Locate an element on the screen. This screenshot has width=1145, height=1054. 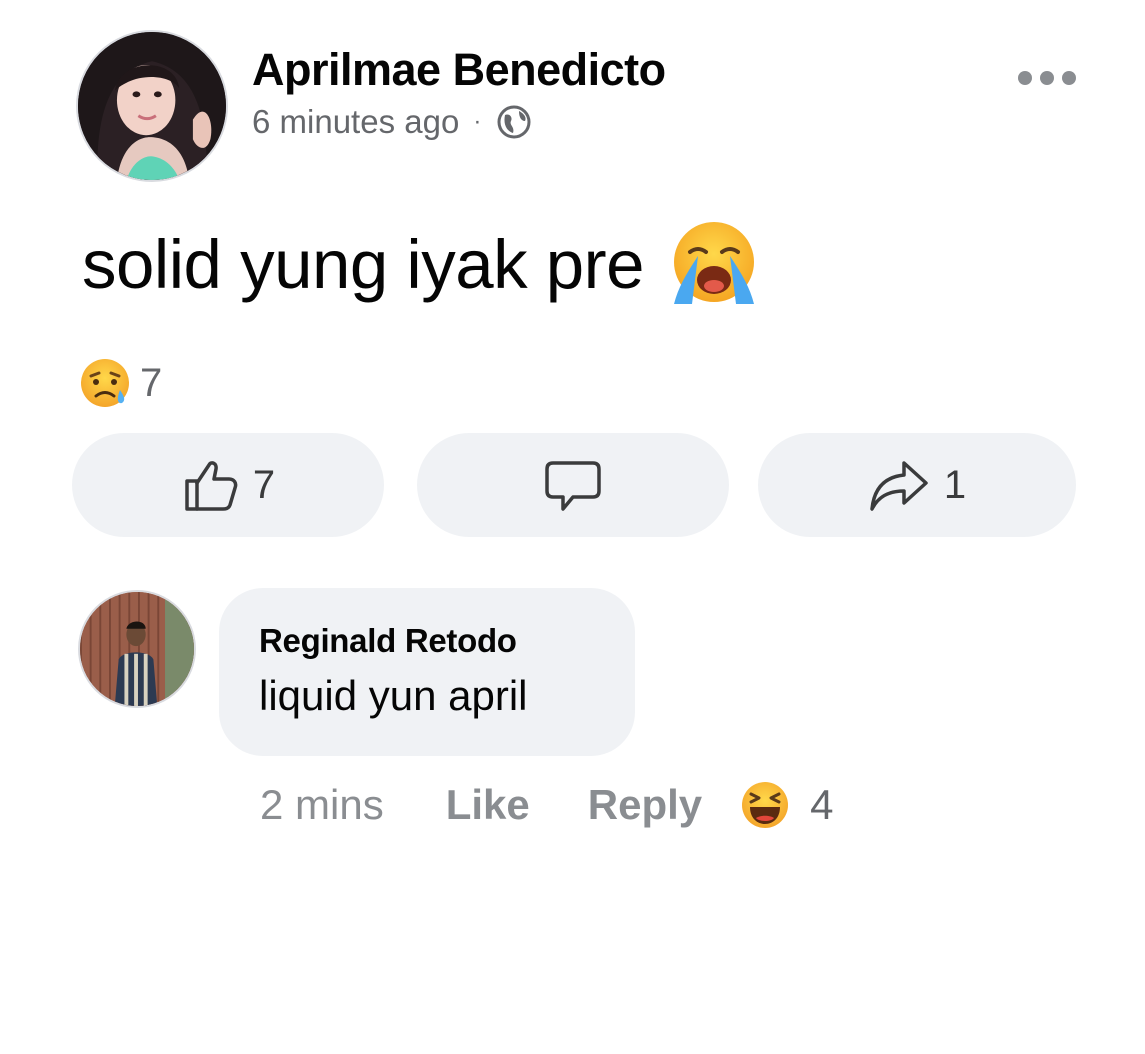
like-count: 7 is located at coordinates (264, 484).